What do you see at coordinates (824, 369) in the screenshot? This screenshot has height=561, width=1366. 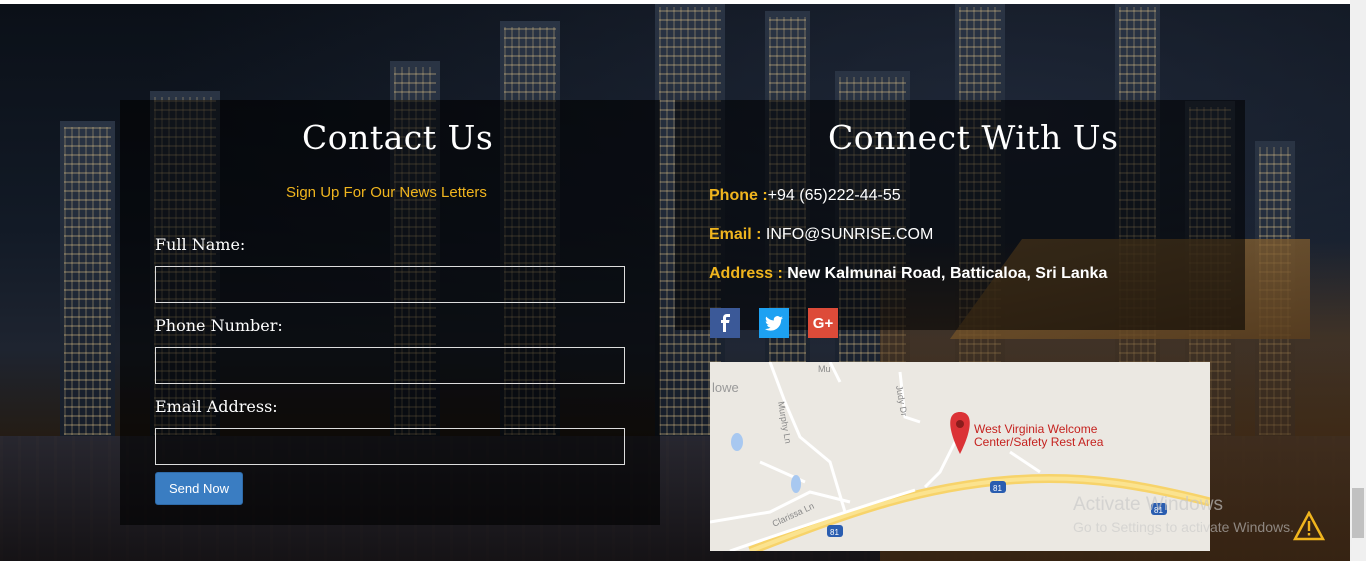 I see `map-label-mu: Mu` at bounding box center [824, 369].